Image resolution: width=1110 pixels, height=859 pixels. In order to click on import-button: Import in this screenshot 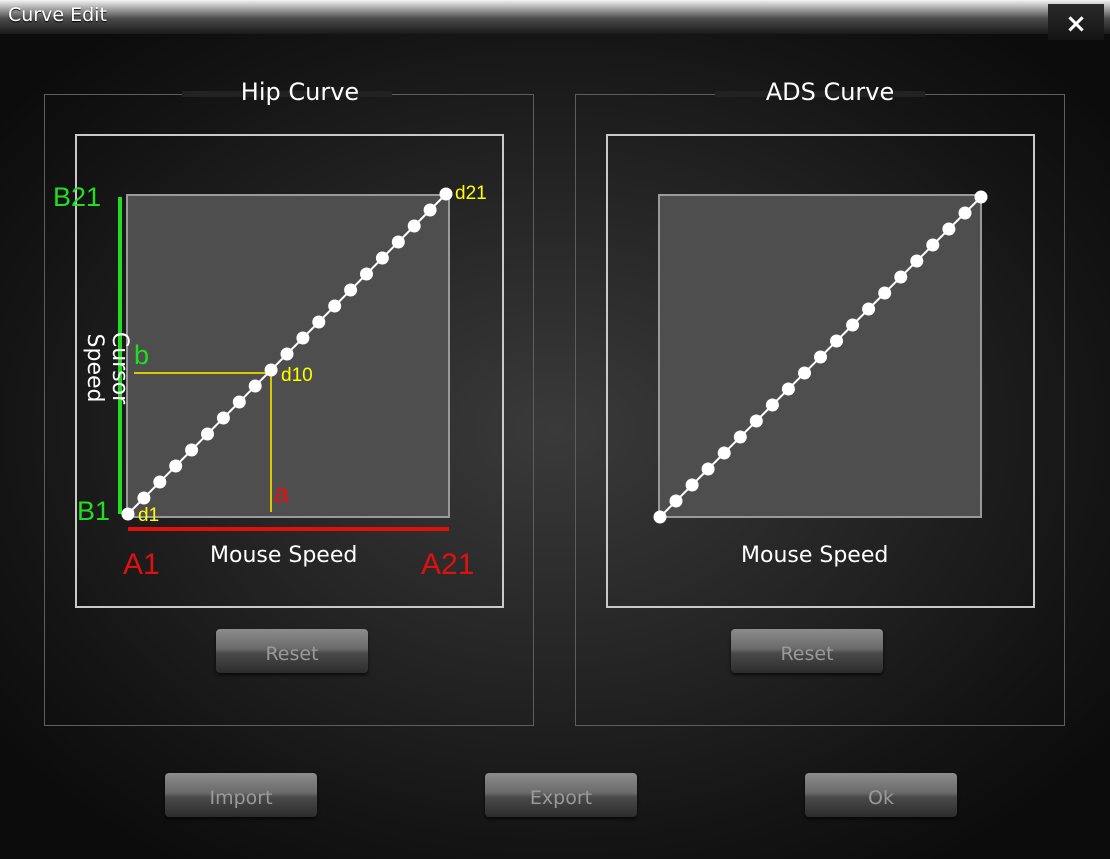, I will do `click(241, 795)`.